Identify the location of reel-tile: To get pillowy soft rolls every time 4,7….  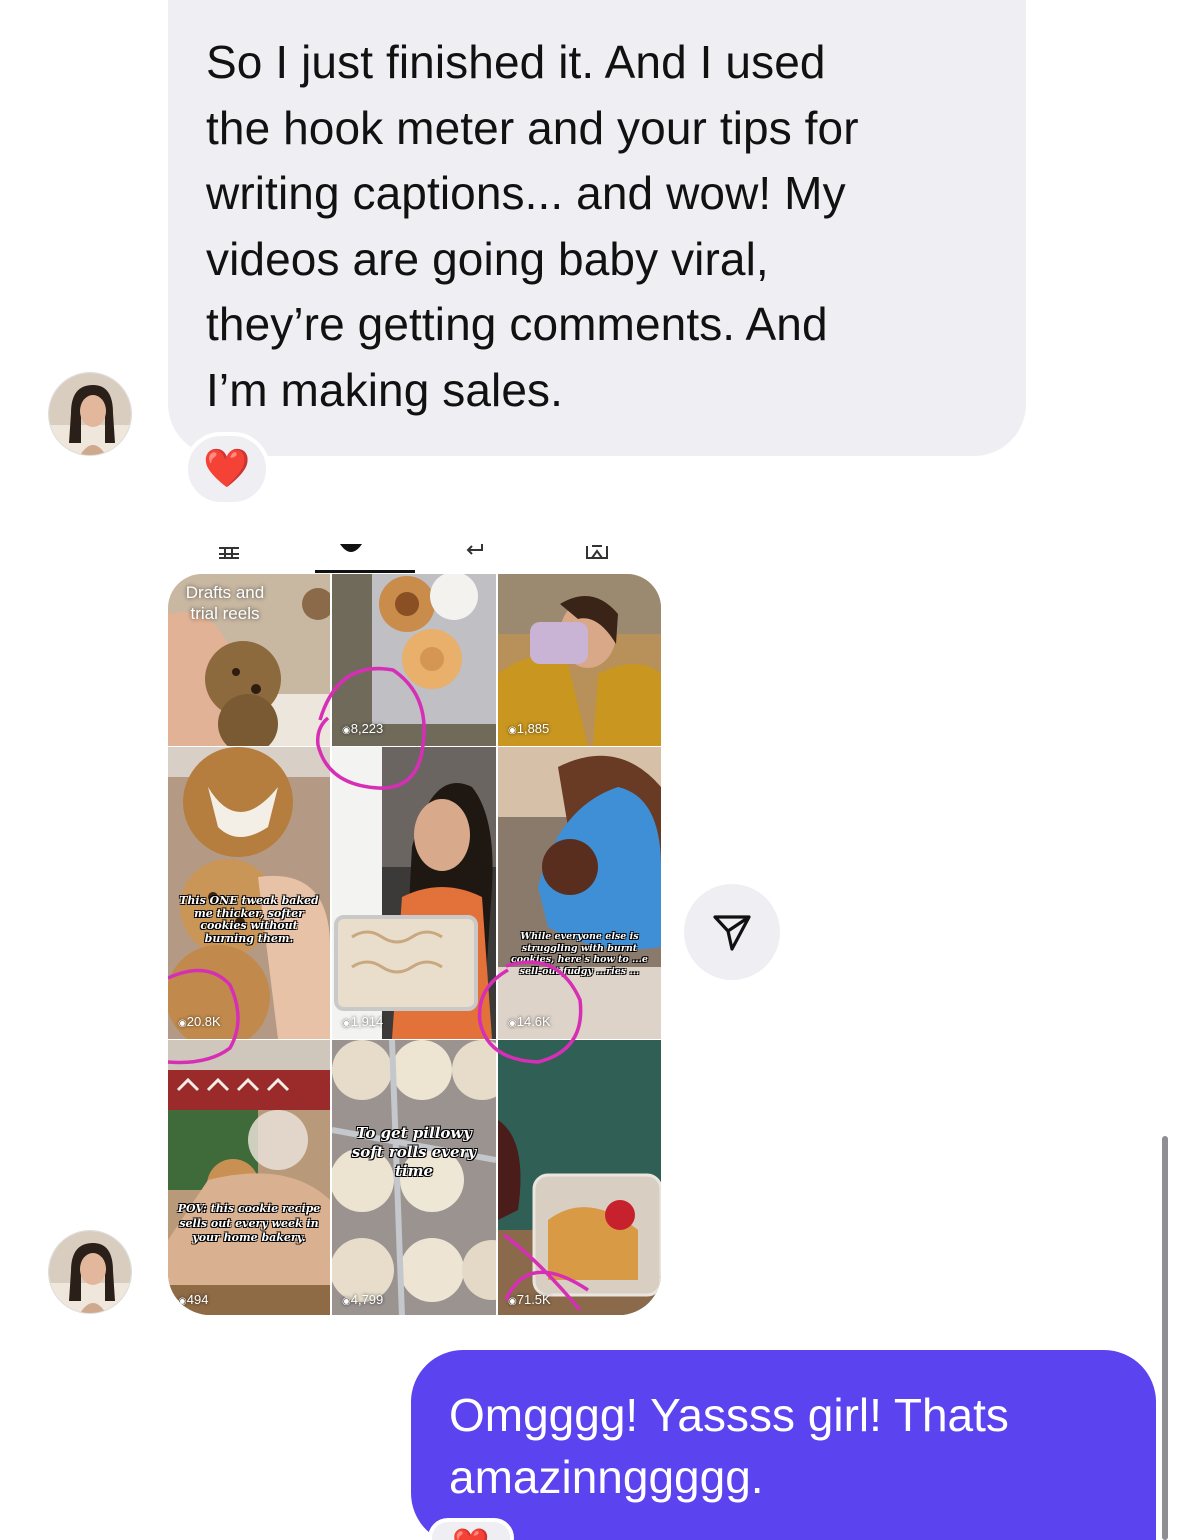
(414, 1177).